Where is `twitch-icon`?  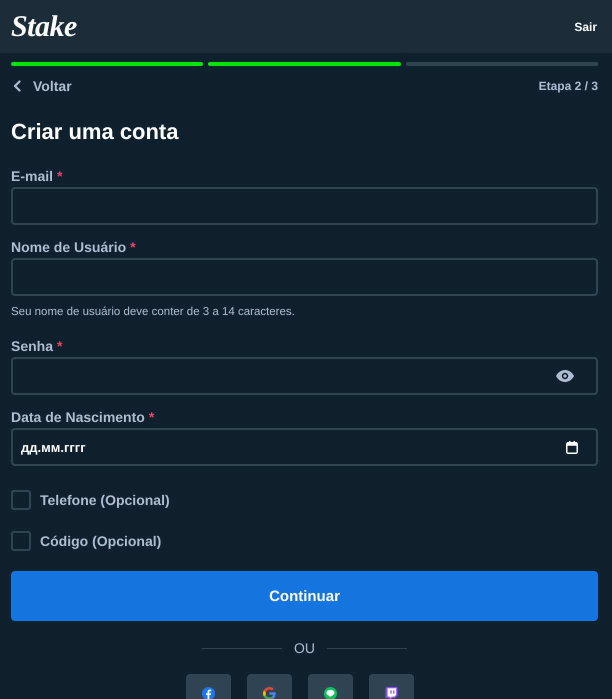 twitch-icon is located at coordinates (391, 693).